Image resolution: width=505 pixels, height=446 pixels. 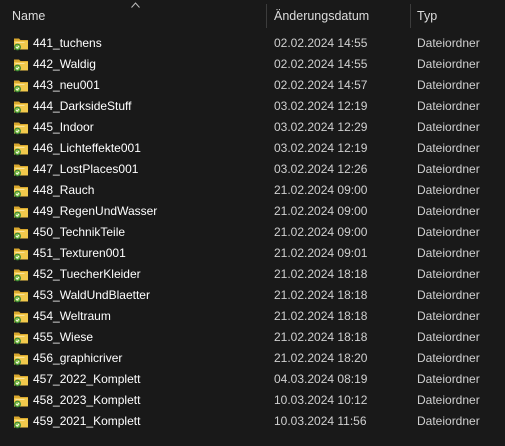 I want to click on file-list-row: 441_tuchens 02.02.2024 14:55 Dateiordner, so click(x=252, y=43).